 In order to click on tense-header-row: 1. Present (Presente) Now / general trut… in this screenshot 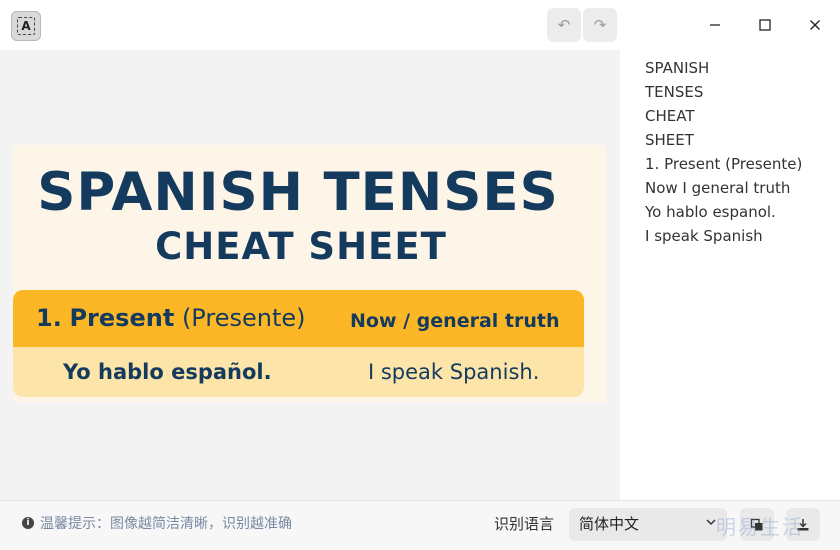, I will do `click(298, 318)`.